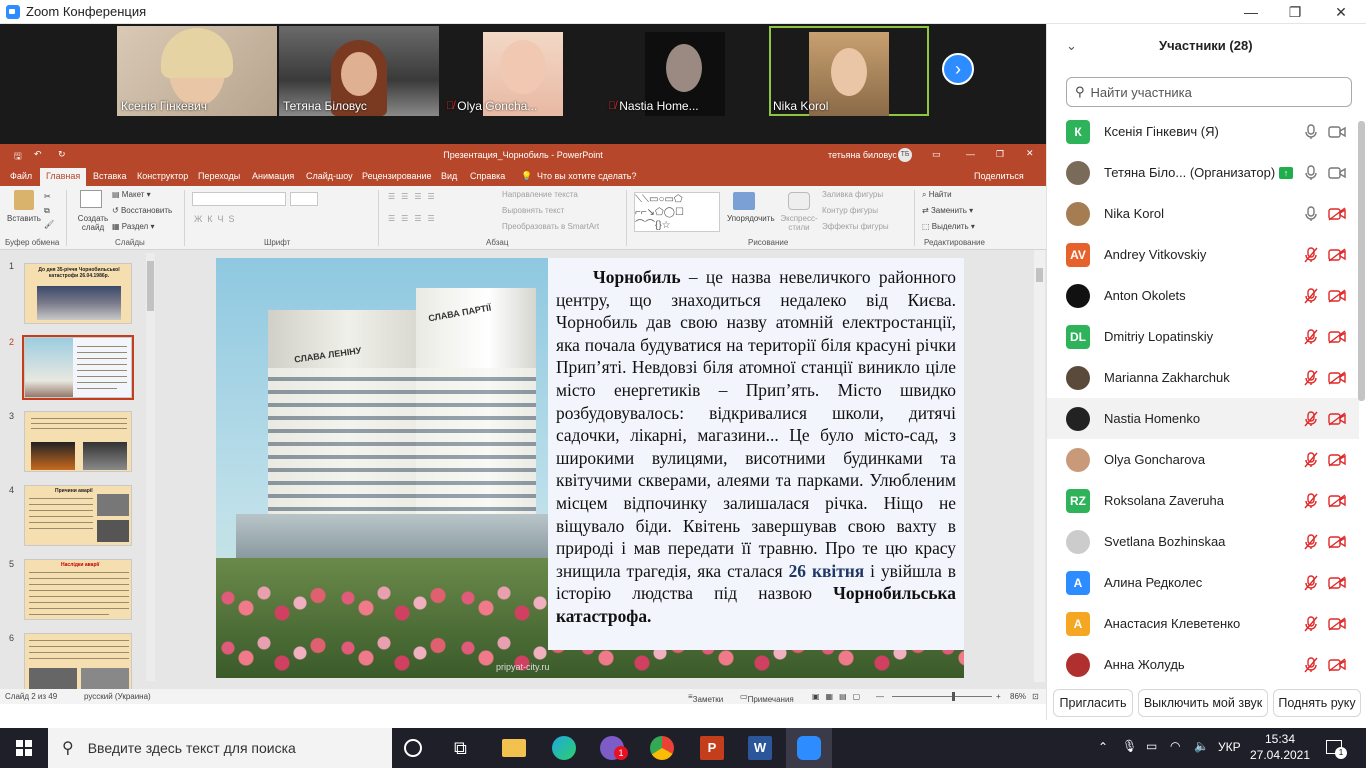  I want to click on maximize-button: ❐, so click(1295, 12).